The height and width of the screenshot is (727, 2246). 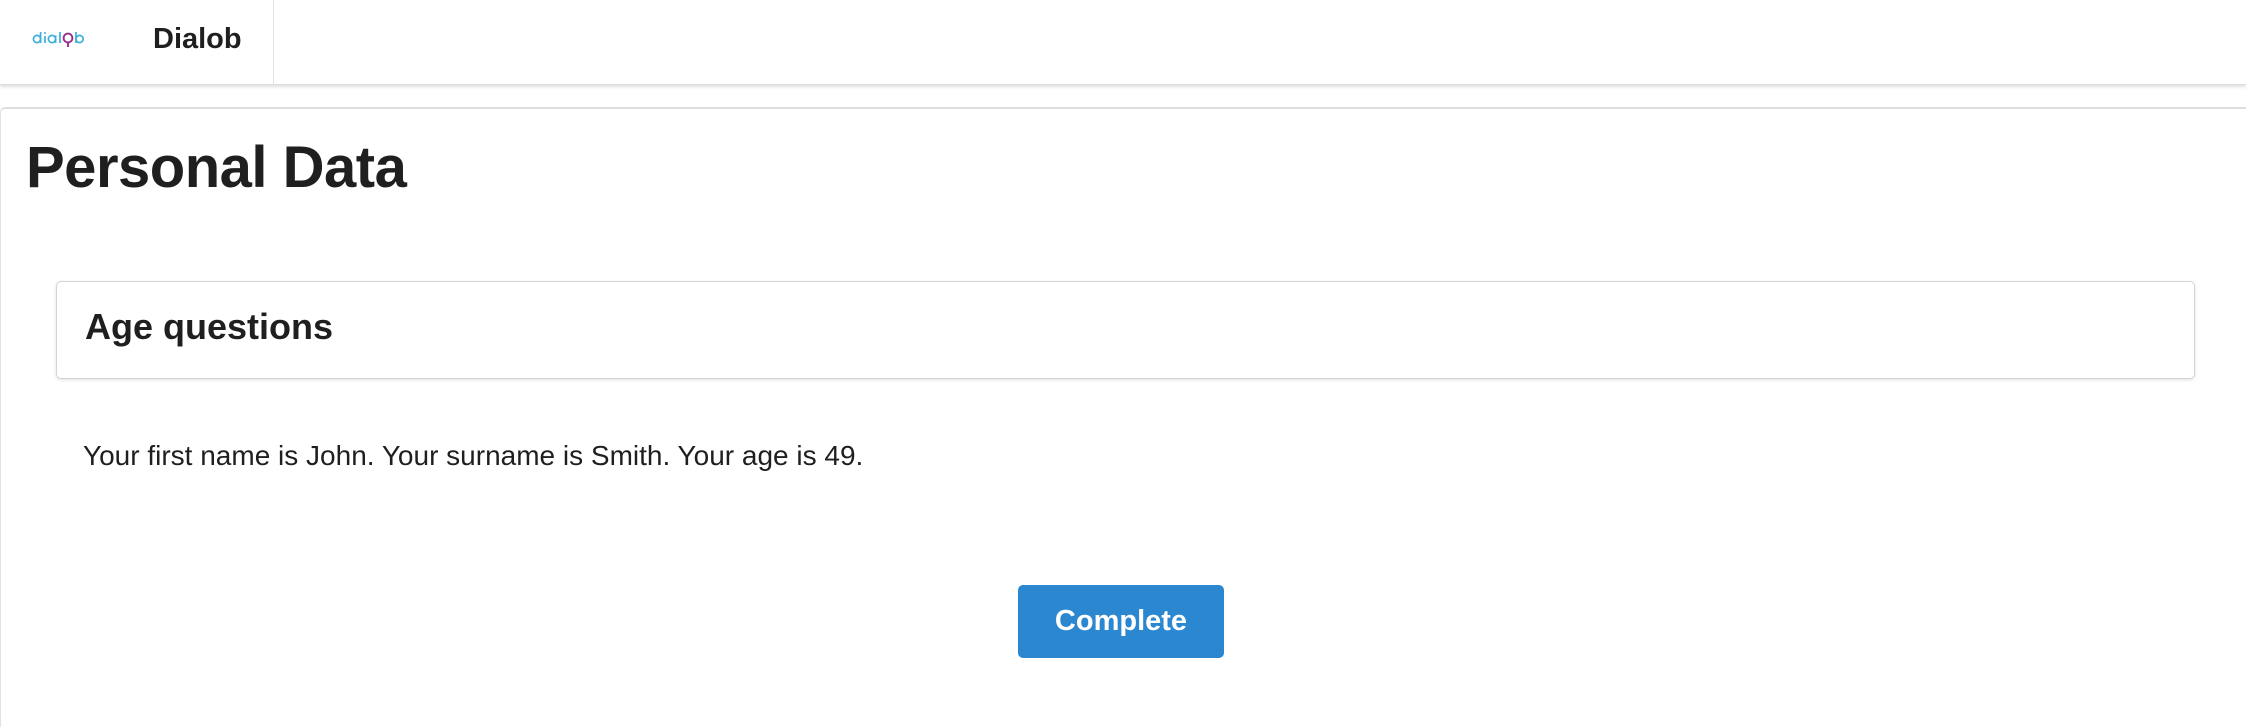 I want to click on brand-area: dialob Dialob, so click(x=137, y=42).